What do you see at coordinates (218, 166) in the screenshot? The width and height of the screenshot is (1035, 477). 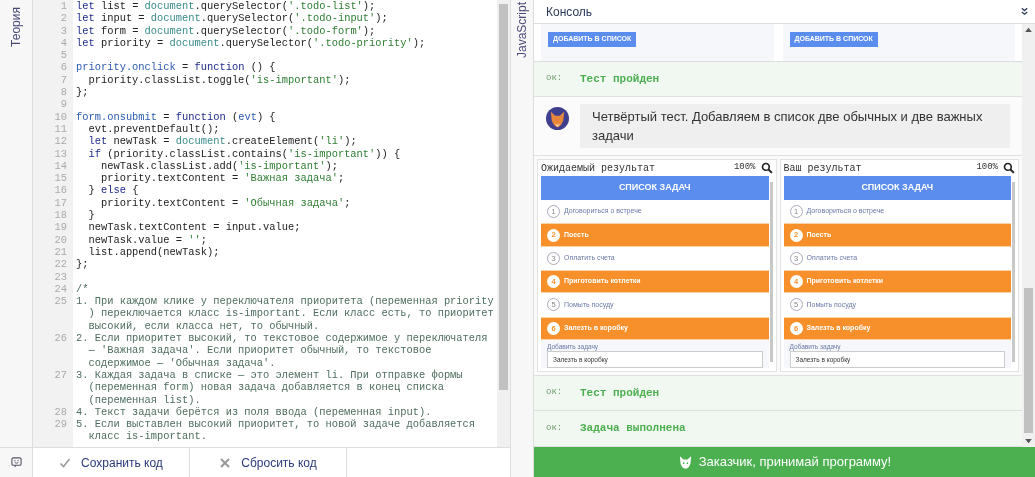 I see `code-line: newTask.classList.add('is-important');` at bounding box center [218, 166].